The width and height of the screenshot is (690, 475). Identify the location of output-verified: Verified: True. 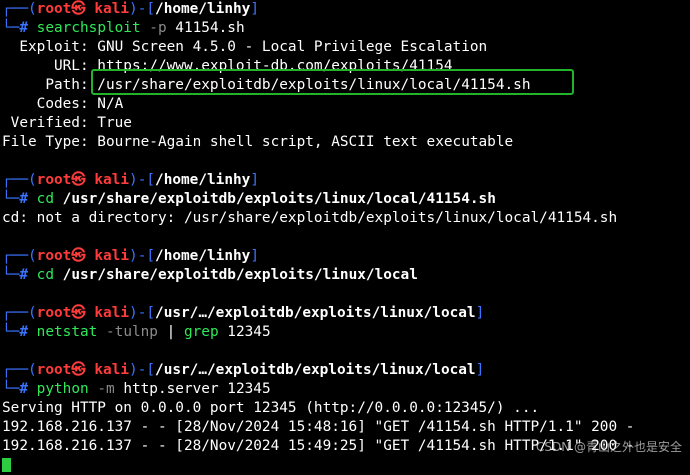
(67, 123).